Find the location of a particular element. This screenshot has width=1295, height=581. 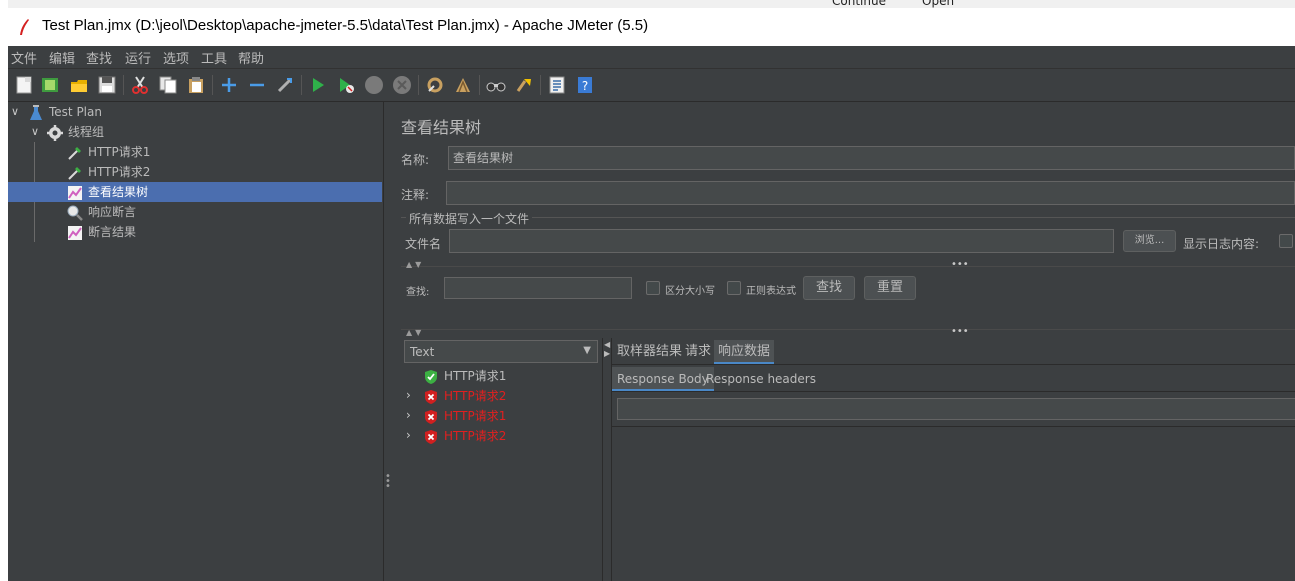

tree-node-label: HTTP请求1 is located at coordinates (119, 152).